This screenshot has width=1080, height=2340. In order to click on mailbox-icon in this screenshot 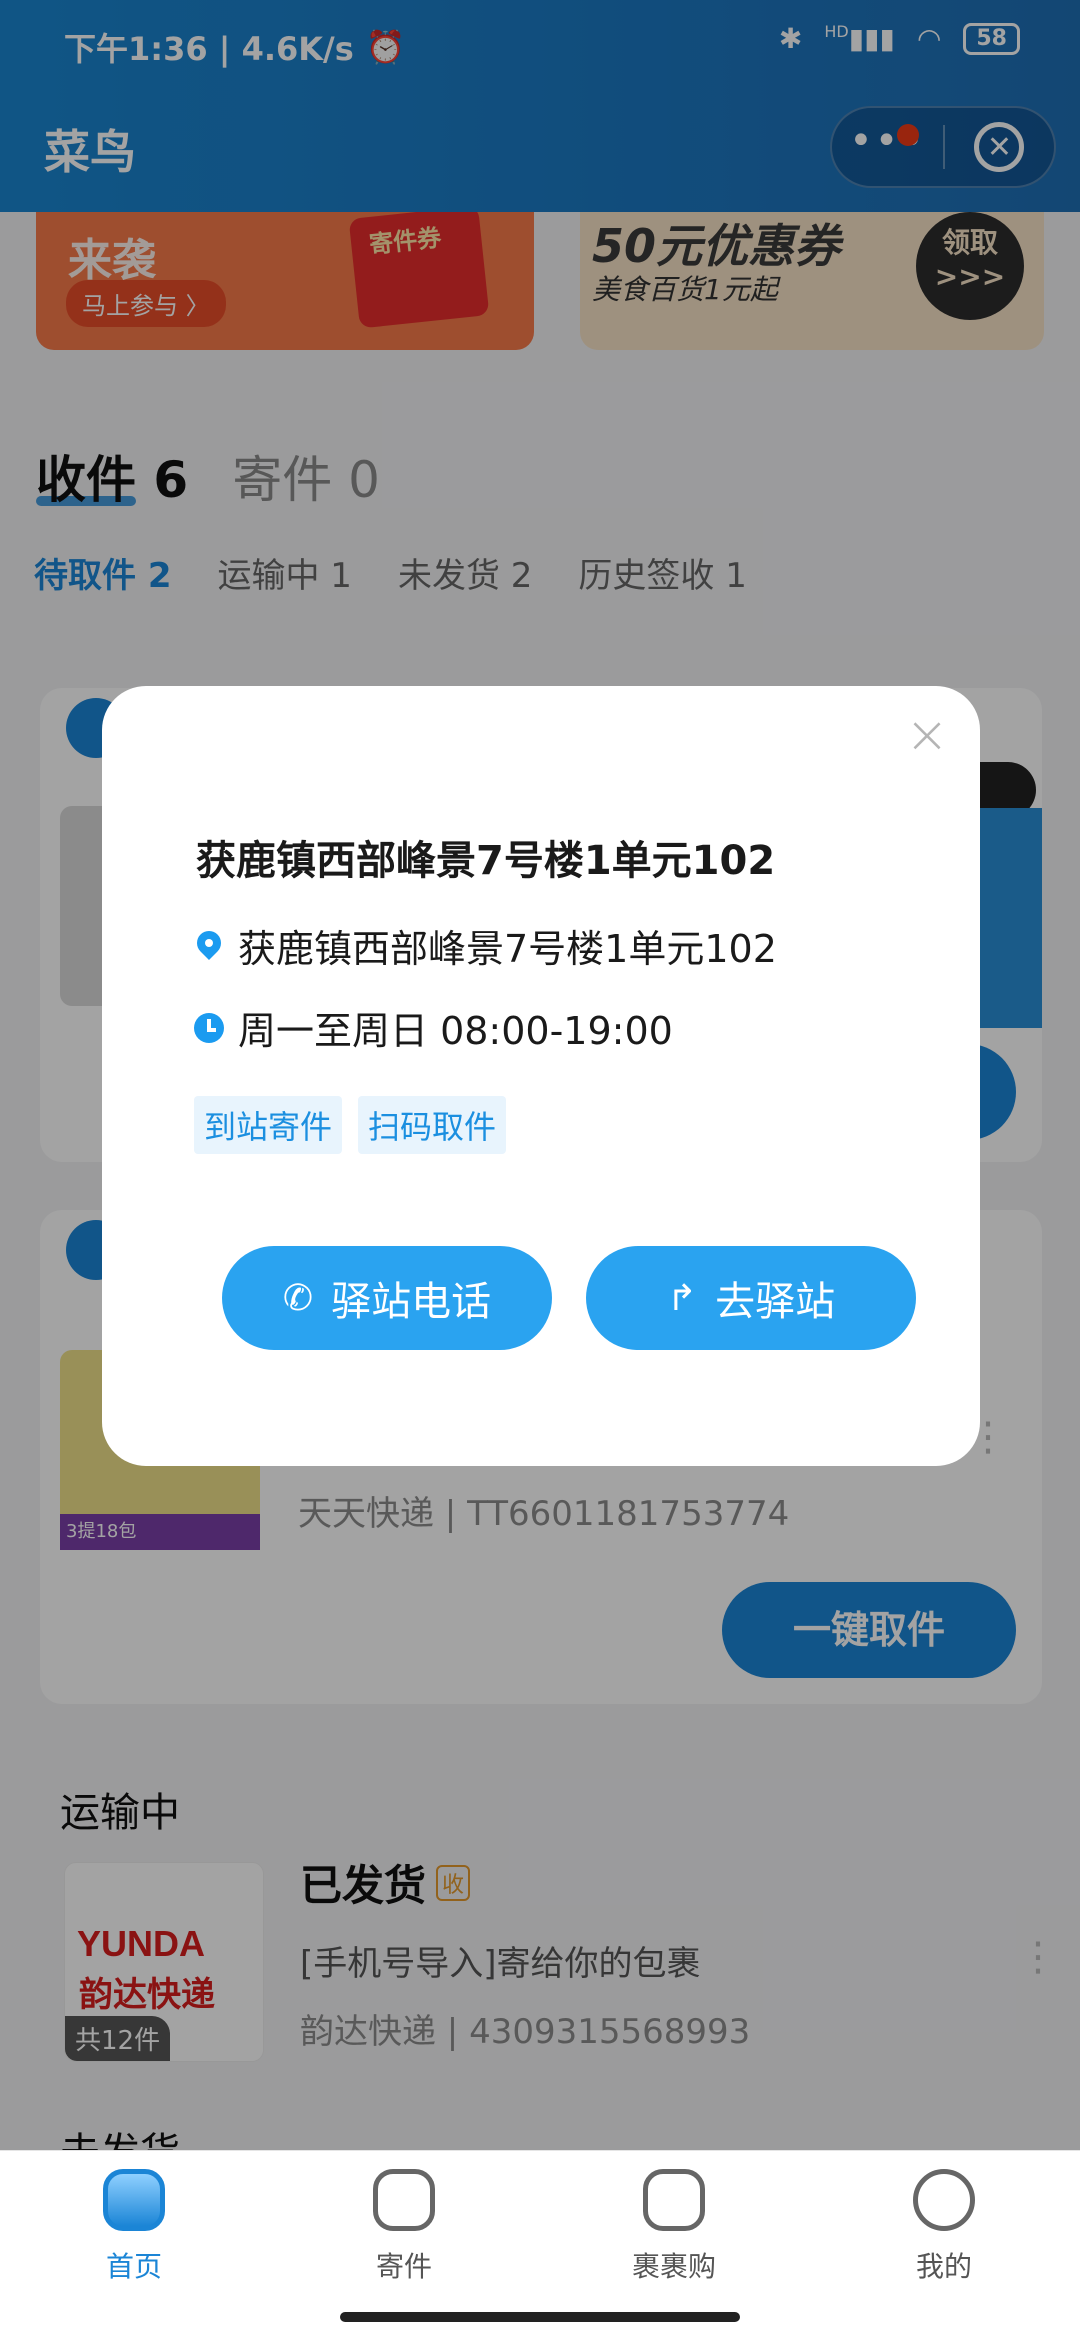, I will do `click(404, 2200)`.